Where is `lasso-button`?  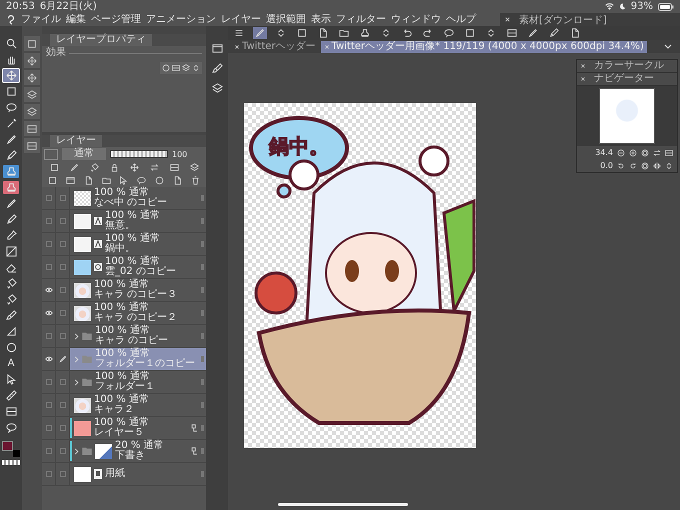 lasso-button is located at coordinates (449, 33).